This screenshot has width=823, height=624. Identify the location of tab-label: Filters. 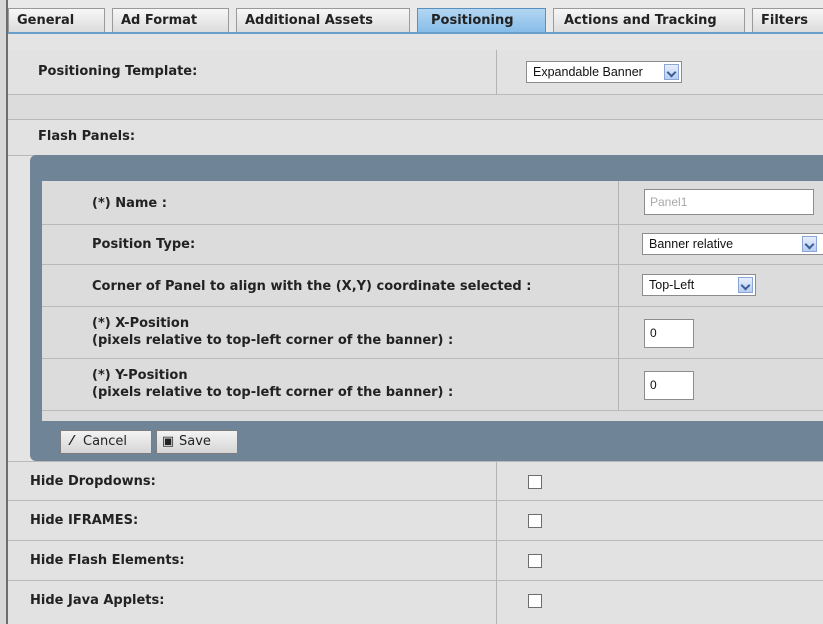
(784, 20).